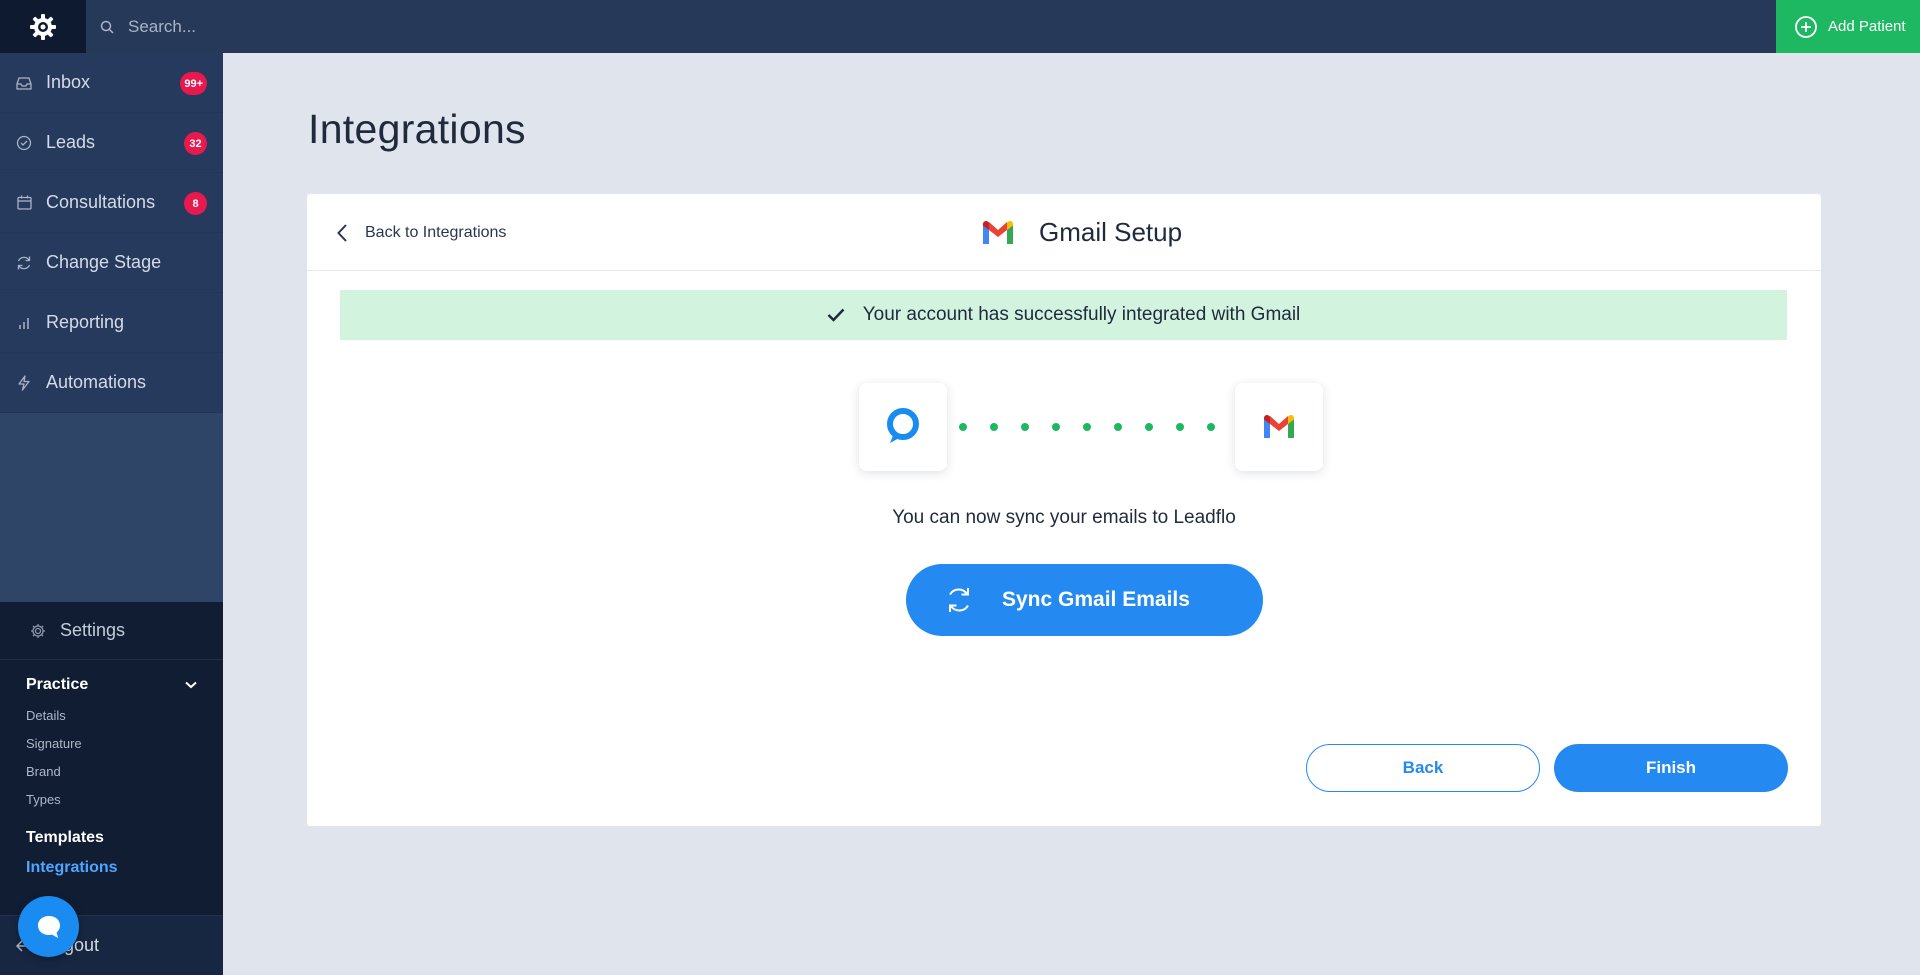 The width and height of the screenshot is (1920, 975). Describe the element at coordinates (71, 142) in the screenshot. I see `sidebar-item-label: Leads` at that location.